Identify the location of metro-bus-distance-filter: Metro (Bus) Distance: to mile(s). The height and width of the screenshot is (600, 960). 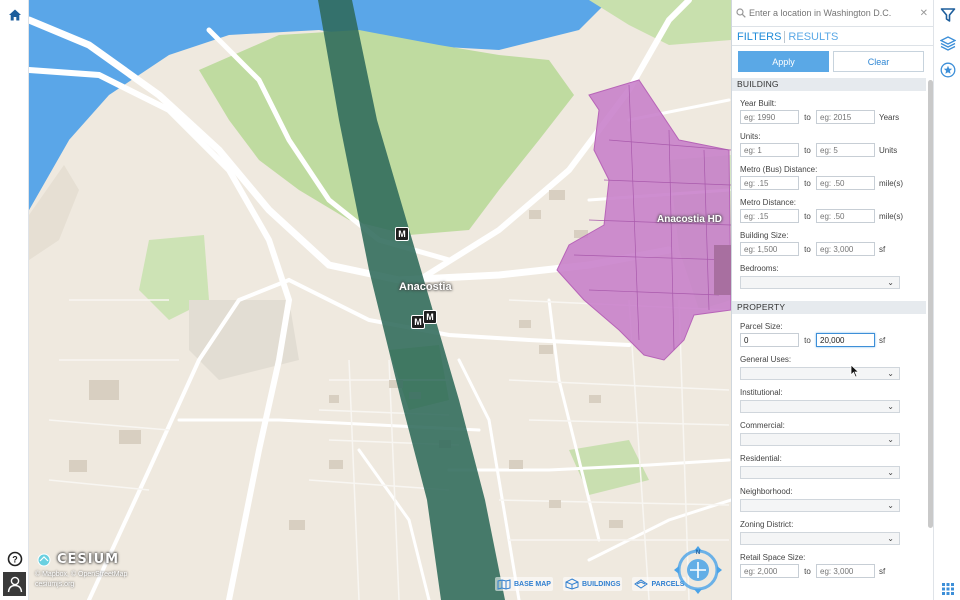
(829, 177).